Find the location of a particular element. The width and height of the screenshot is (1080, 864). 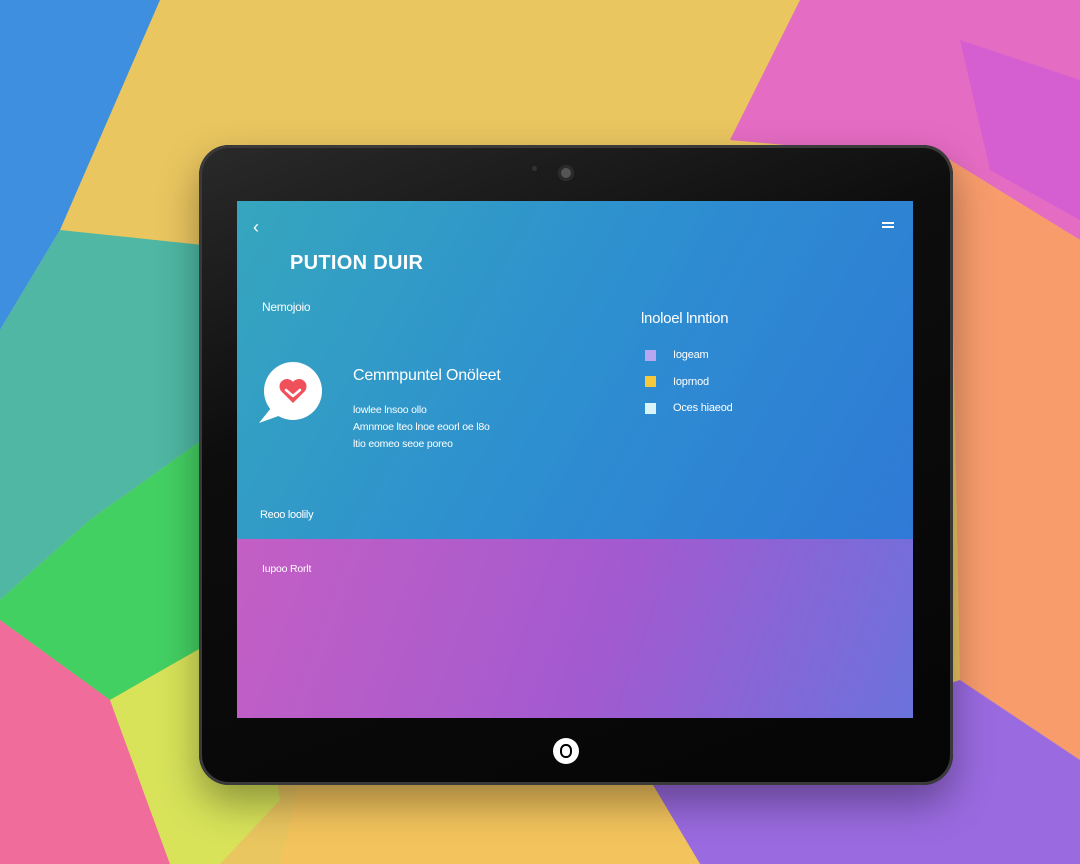

back-arrow-icon: ‹ is located at coordinates (256, 227).